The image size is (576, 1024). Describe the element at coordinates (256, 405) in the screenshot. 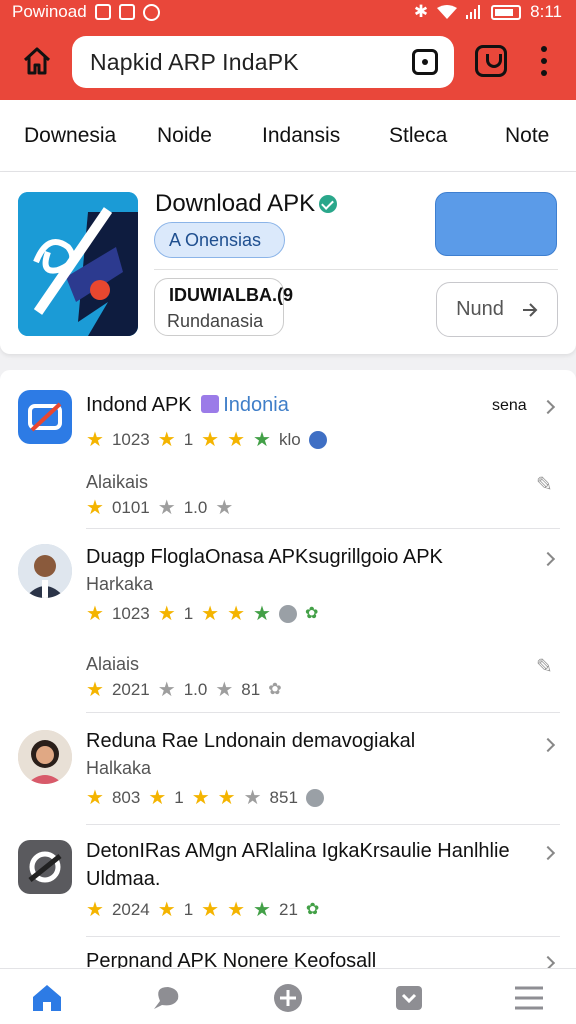

I see `app-tag: Indonia` at that location.